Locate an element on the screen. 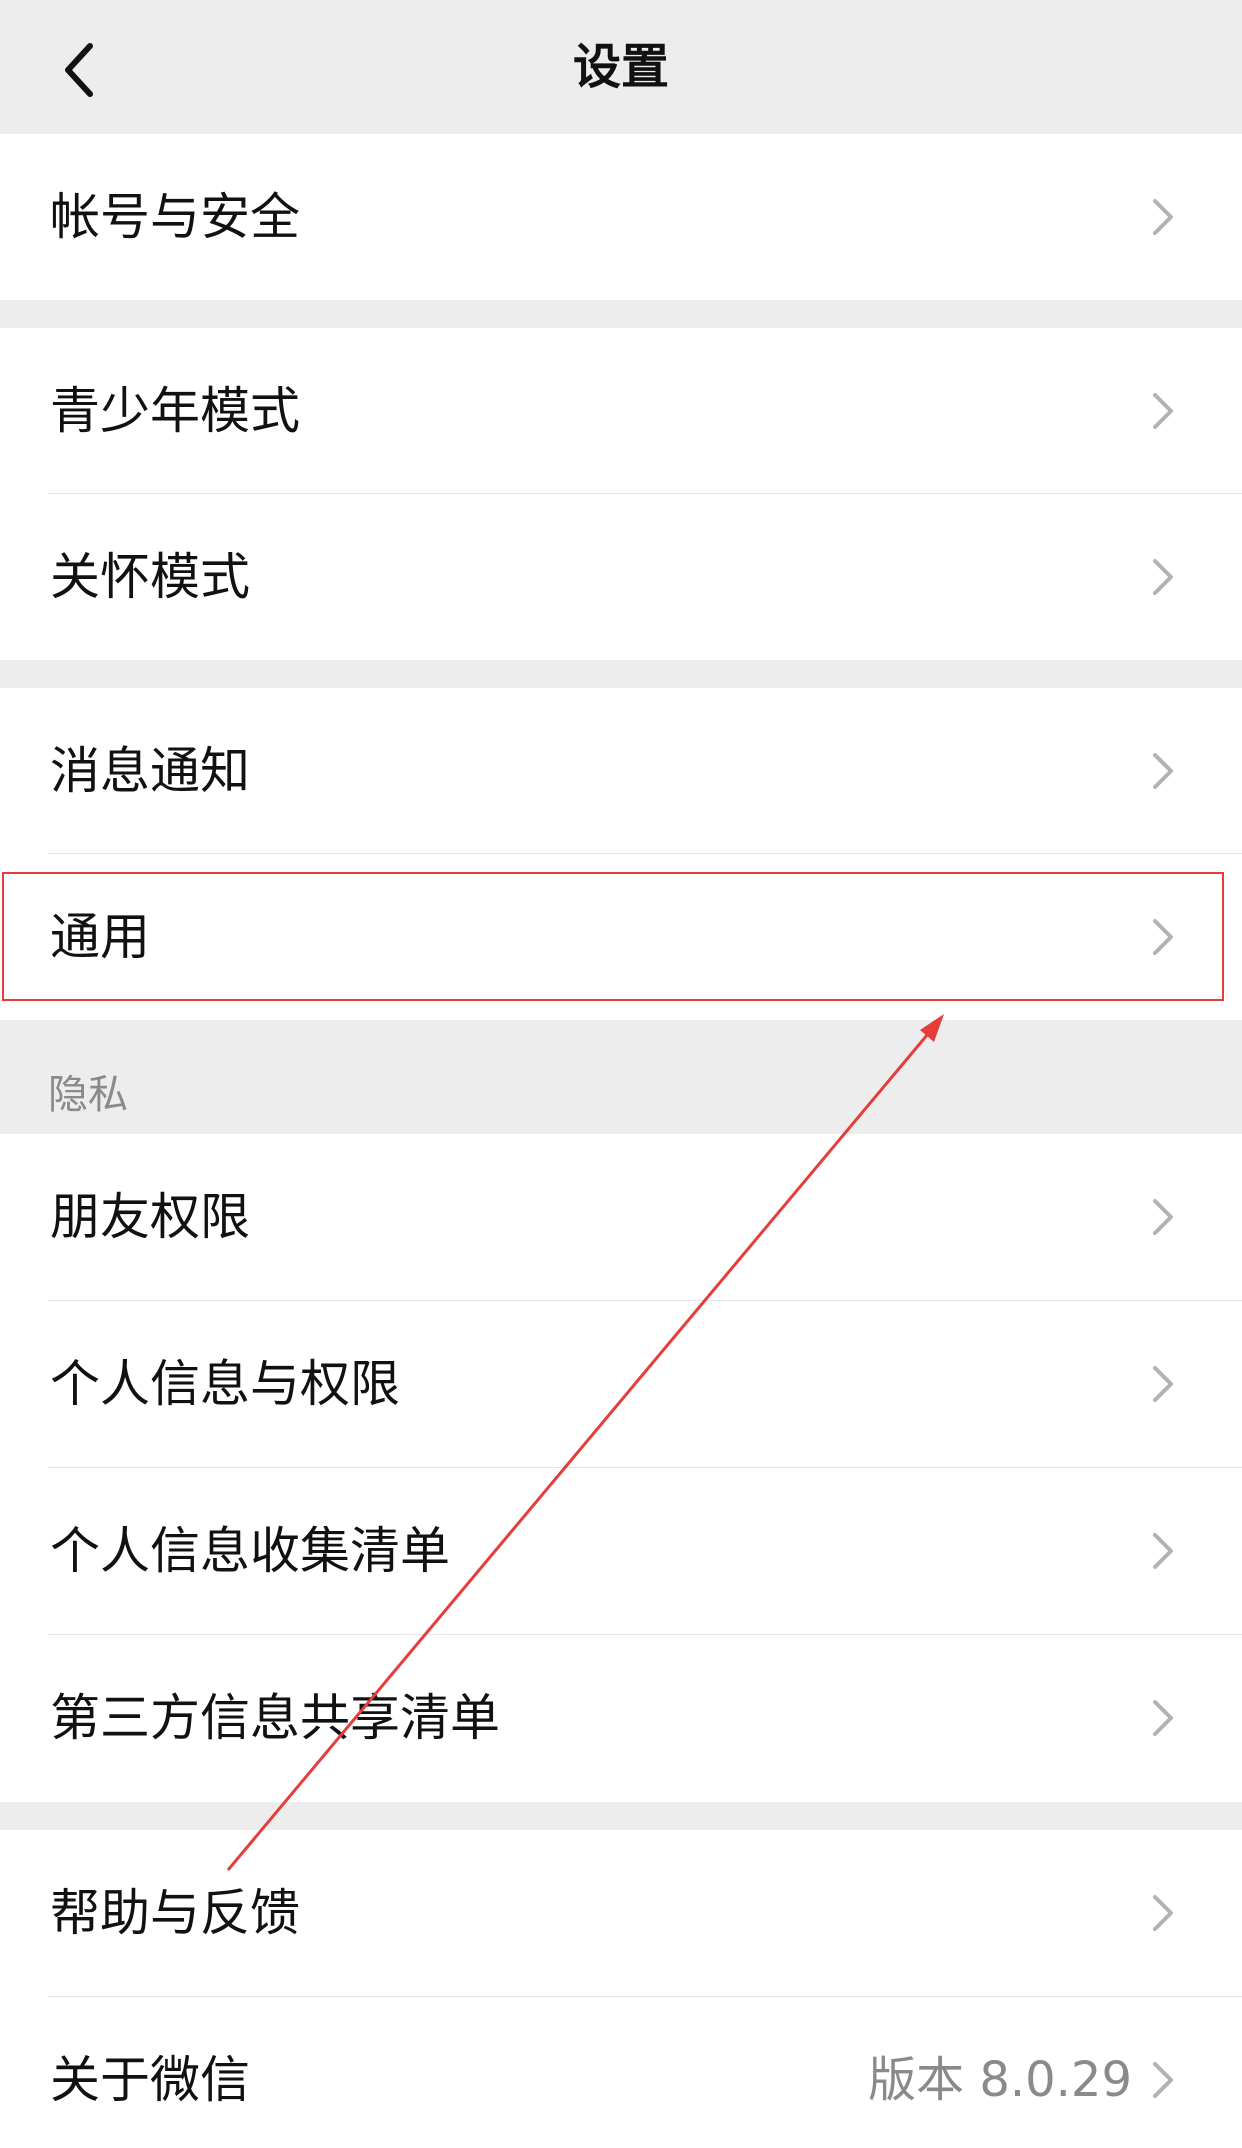 Image resolution: width=1242 pixels, height=2148 pixels. row-teen-mode: 青少年模式 is located at coordinates (621, 411).